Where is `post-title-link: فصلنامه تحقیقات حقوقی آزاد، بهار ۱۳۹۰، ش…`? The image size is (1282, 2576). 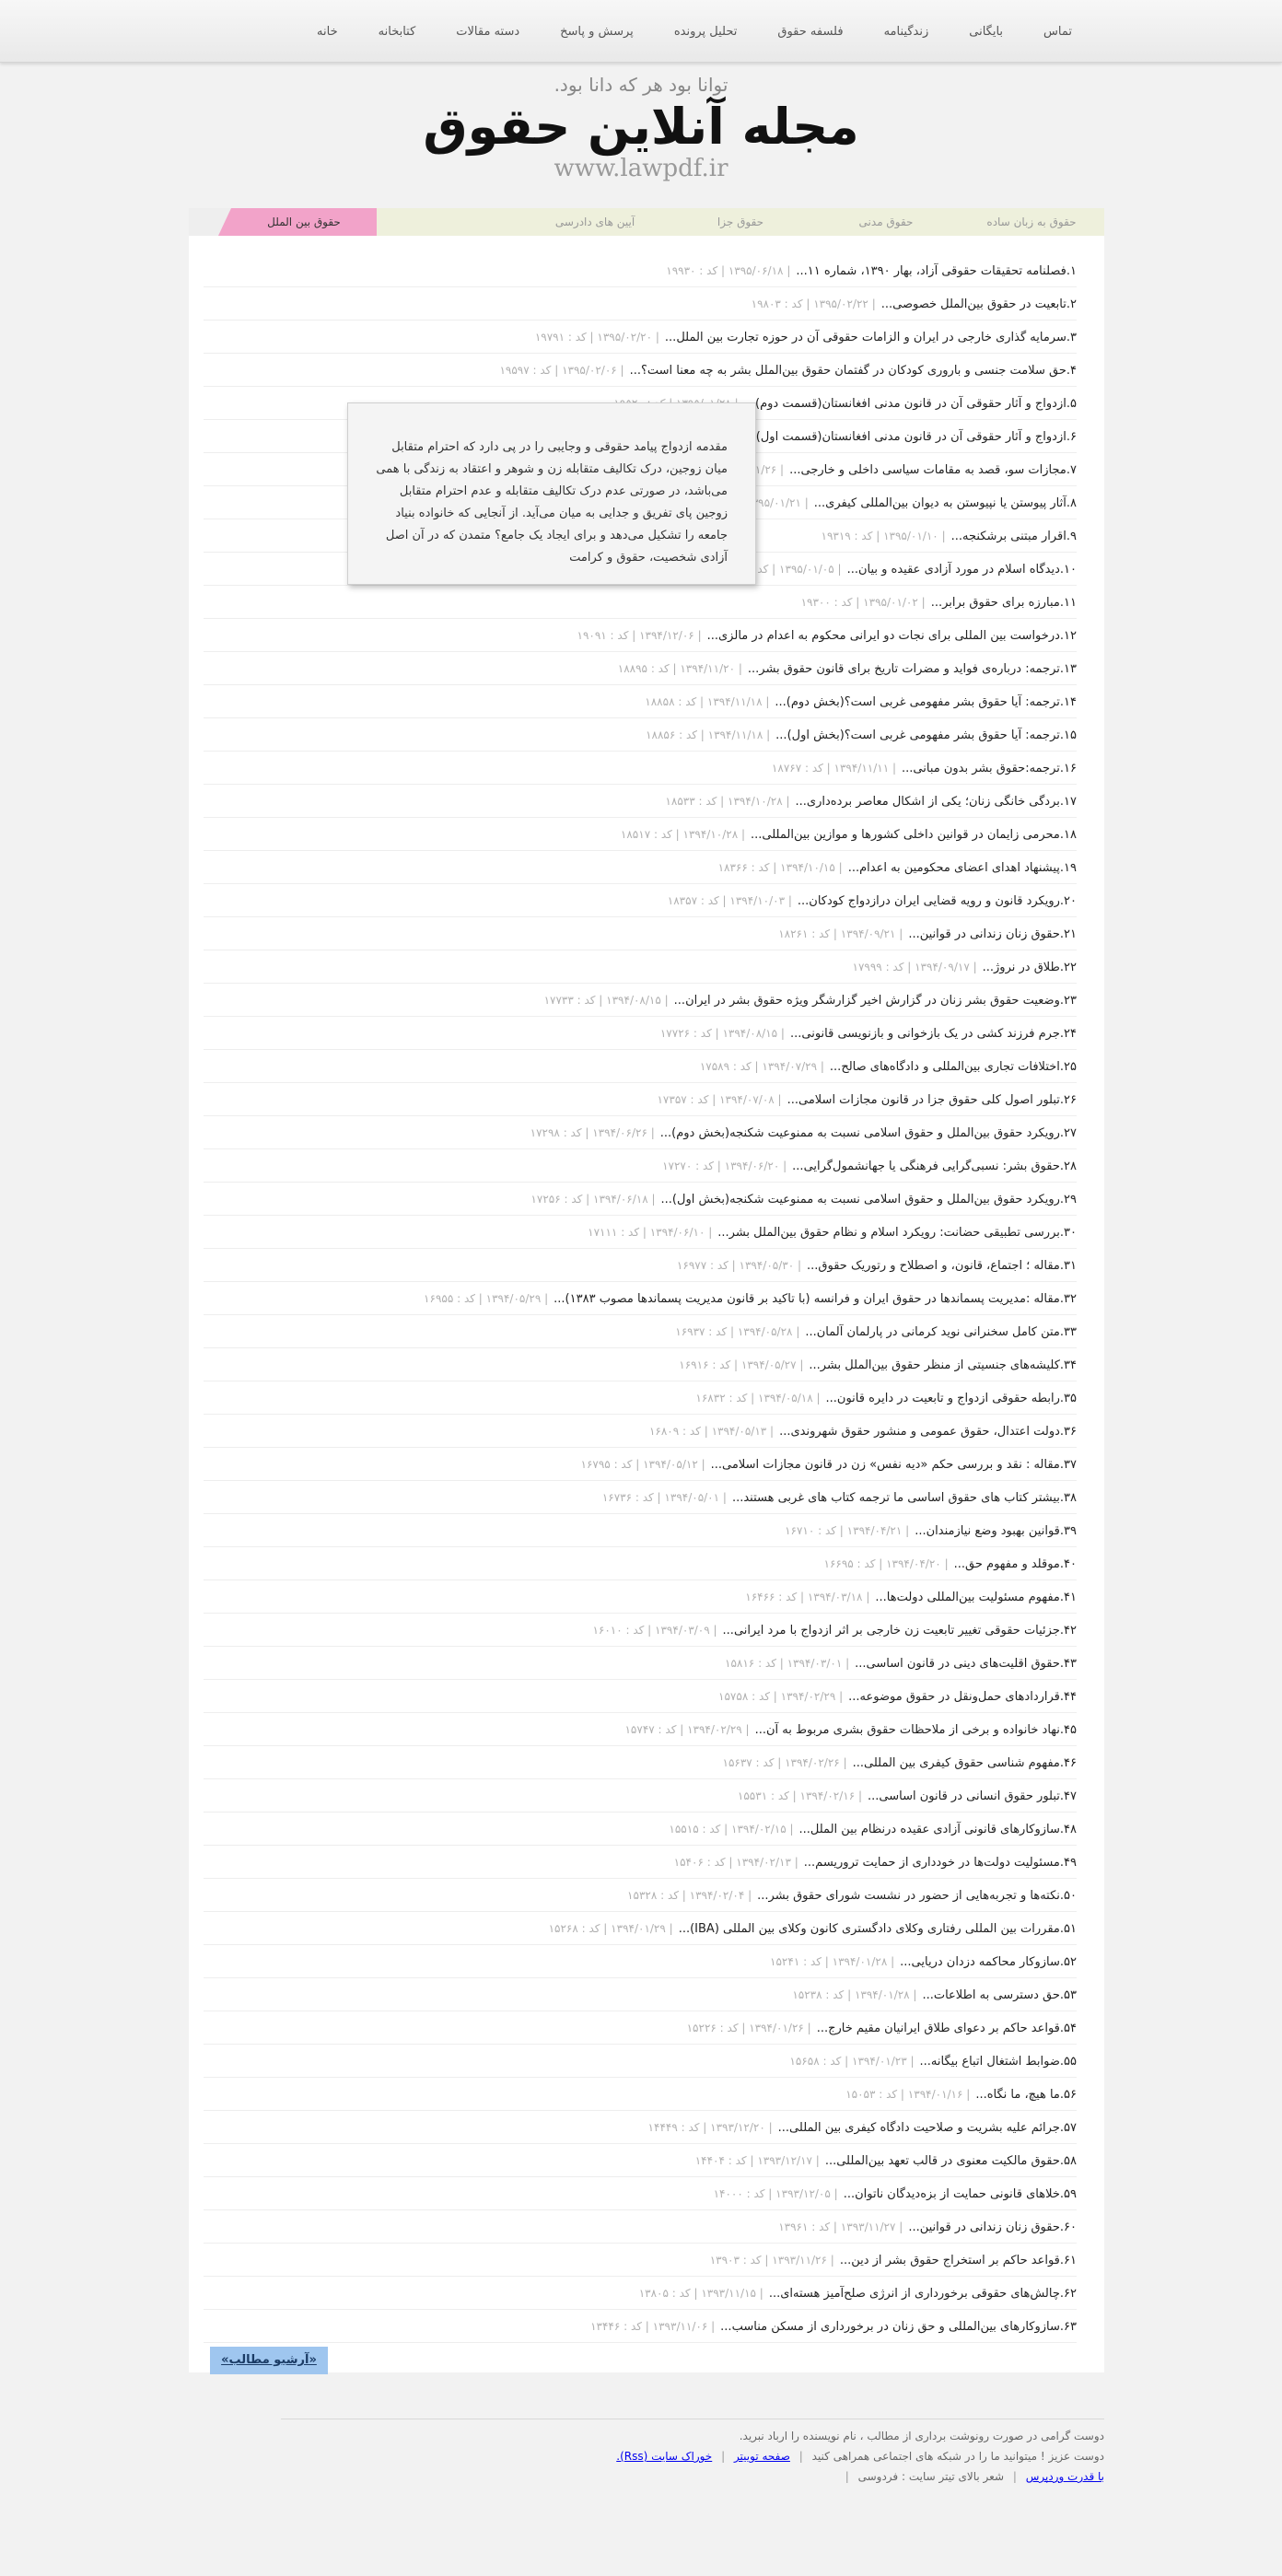 post-title-link: فصلنامه تحقیقات حقوقی آزاد، بهار ۱۳۹۰، ش… is located at coordinates (931, 271).